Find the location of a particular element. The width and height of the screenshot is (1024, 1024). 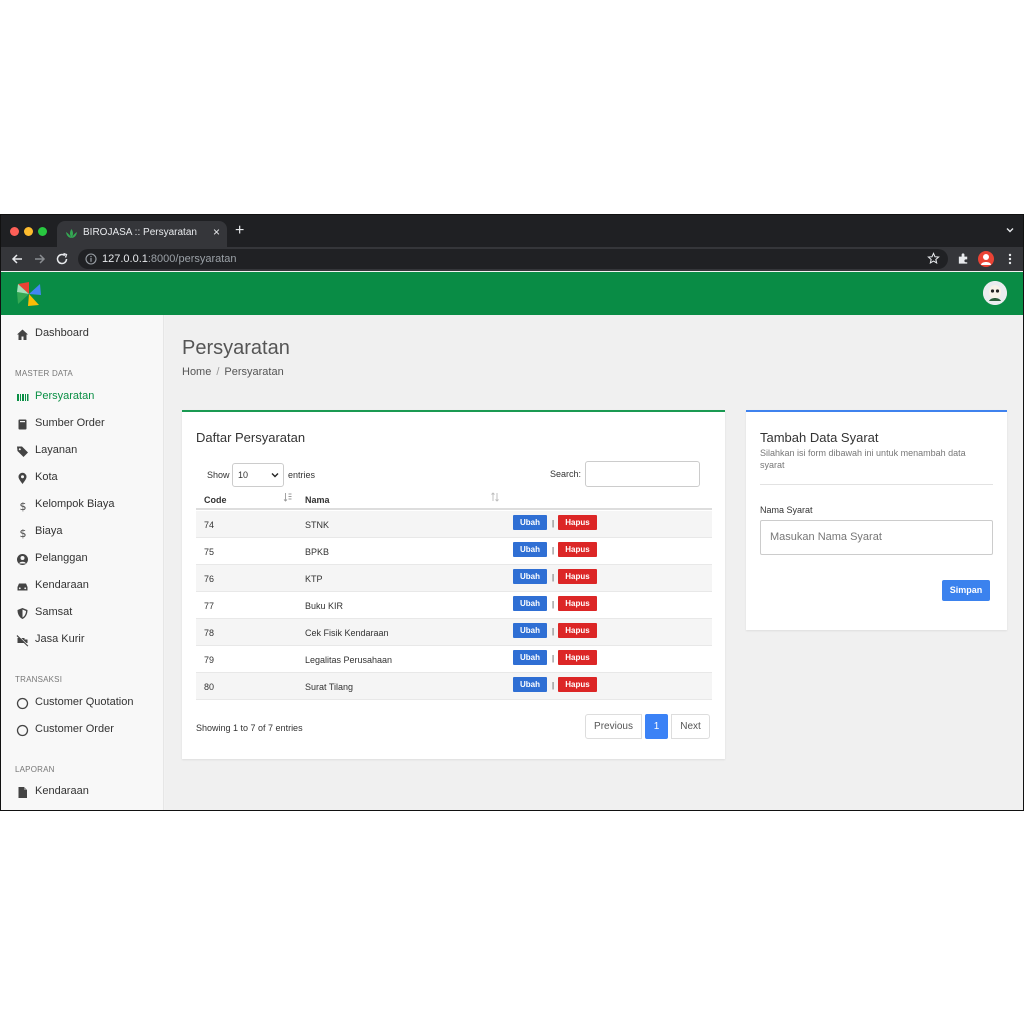

sidebar-item-kendaraan: Kendaraan is located at coordinates (82, 587).